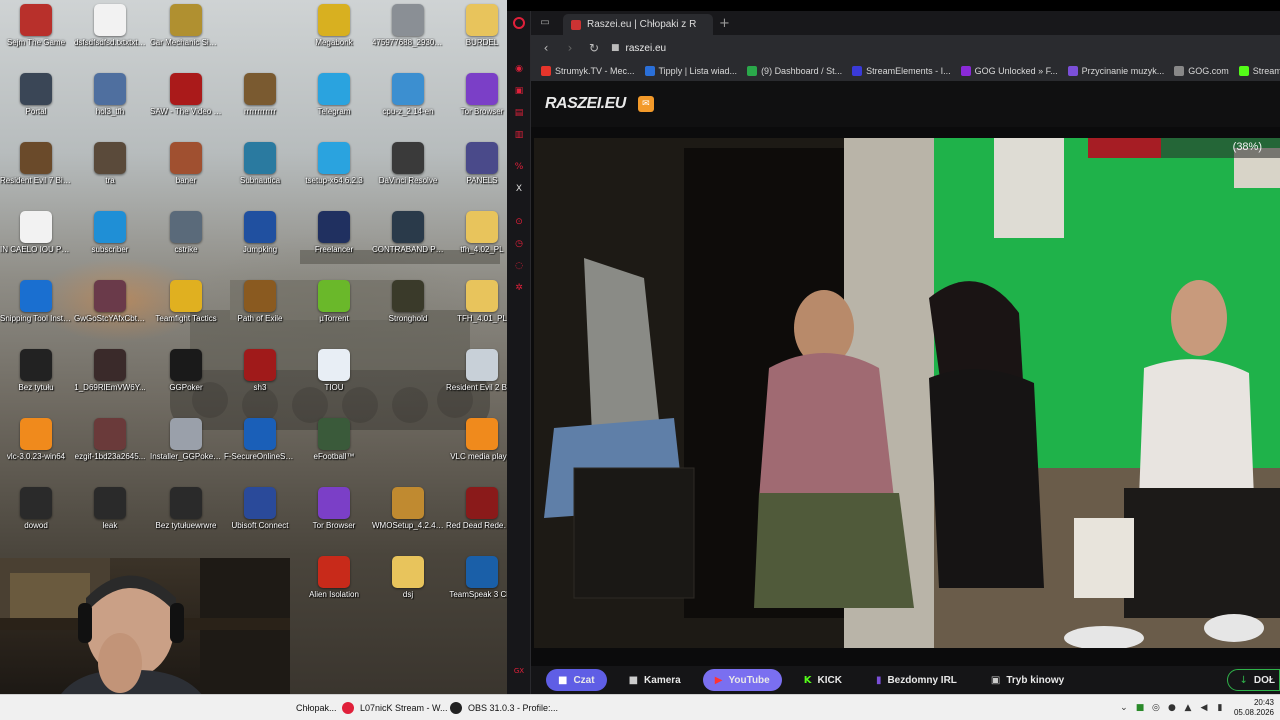 The width and height of the screenshot is (1280, 720). What do you see at coordinates (1172, 708) in the screenshot?
I see `obs-icon: ●` at bounding box center [1172, 708].